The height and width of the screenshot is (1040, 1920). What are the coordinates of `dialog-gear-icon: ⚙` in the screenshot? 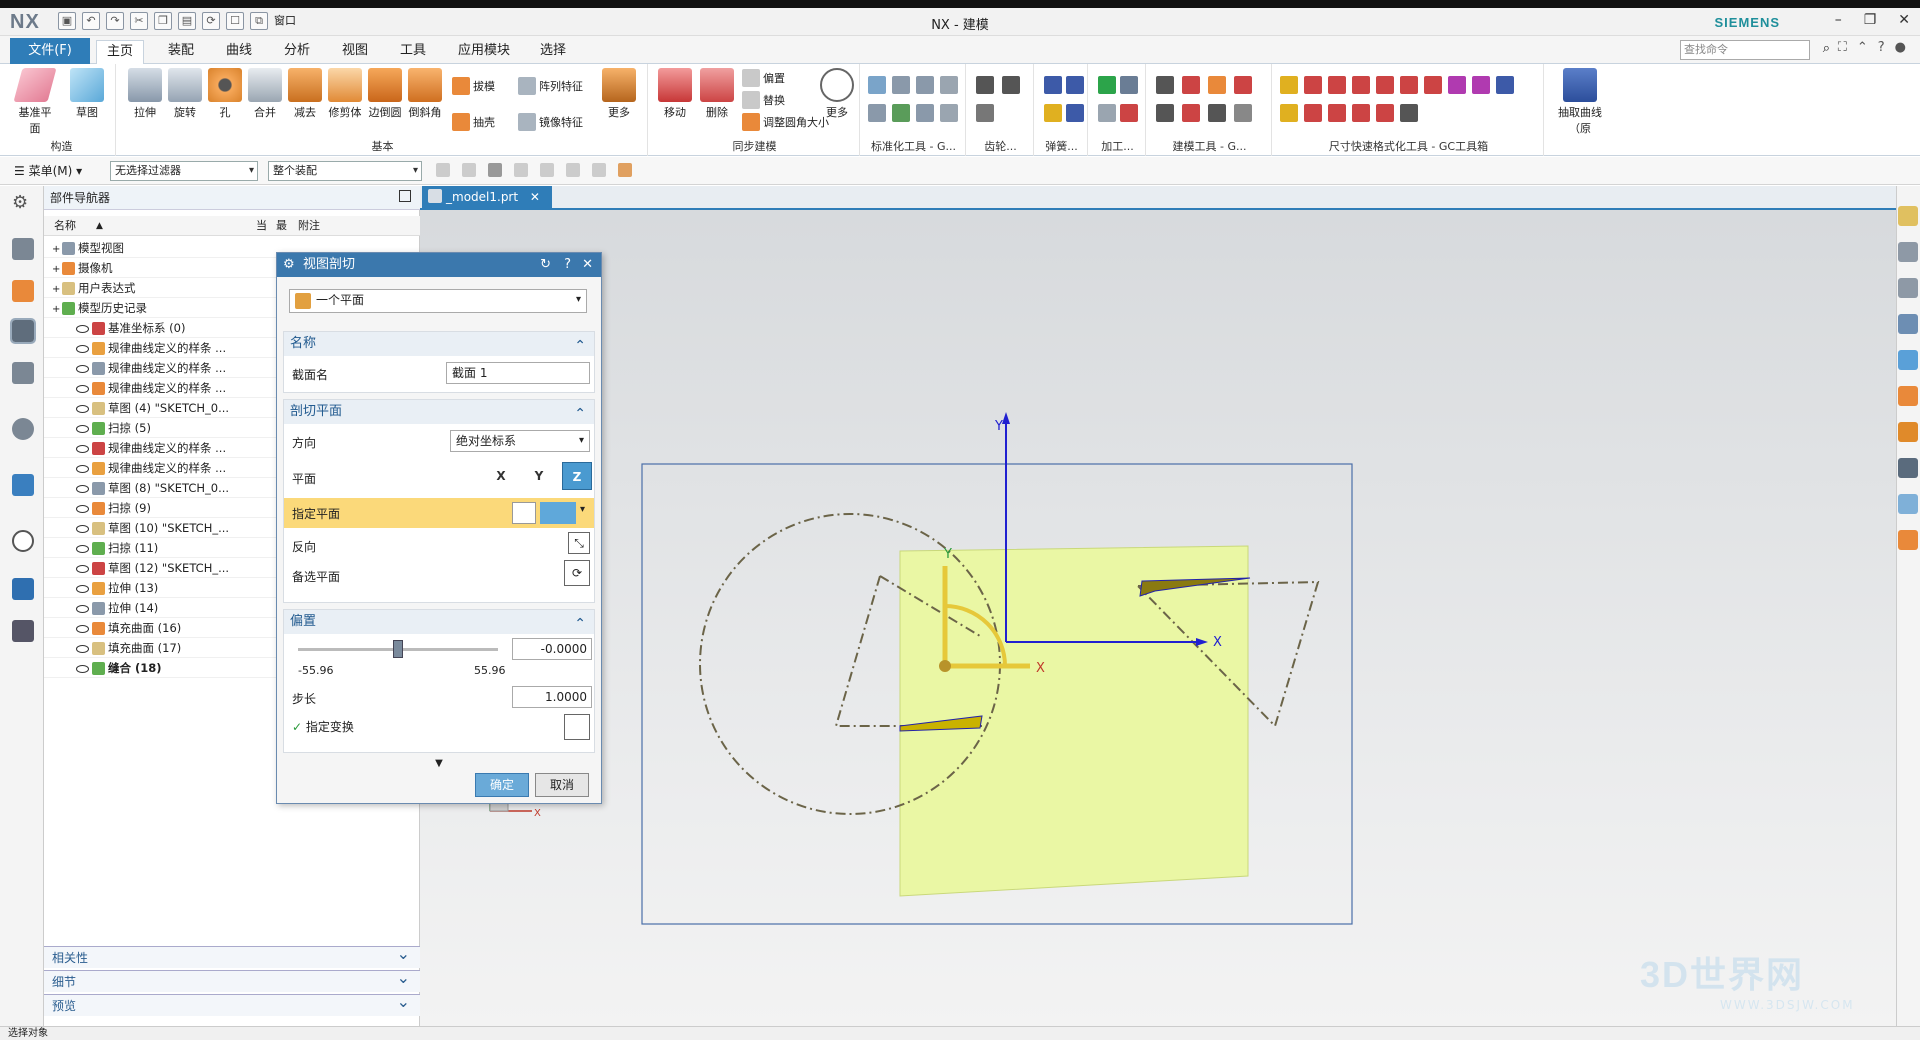 It's located at (289, 265).